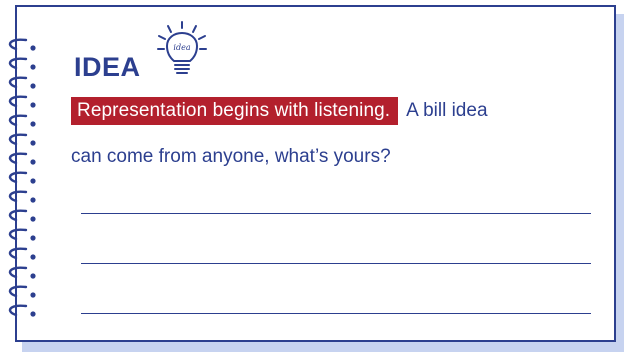  Describe the element at coordinates (447, 110) in the screenshot. I see `prompt-text-1: A bill idea` at that location.